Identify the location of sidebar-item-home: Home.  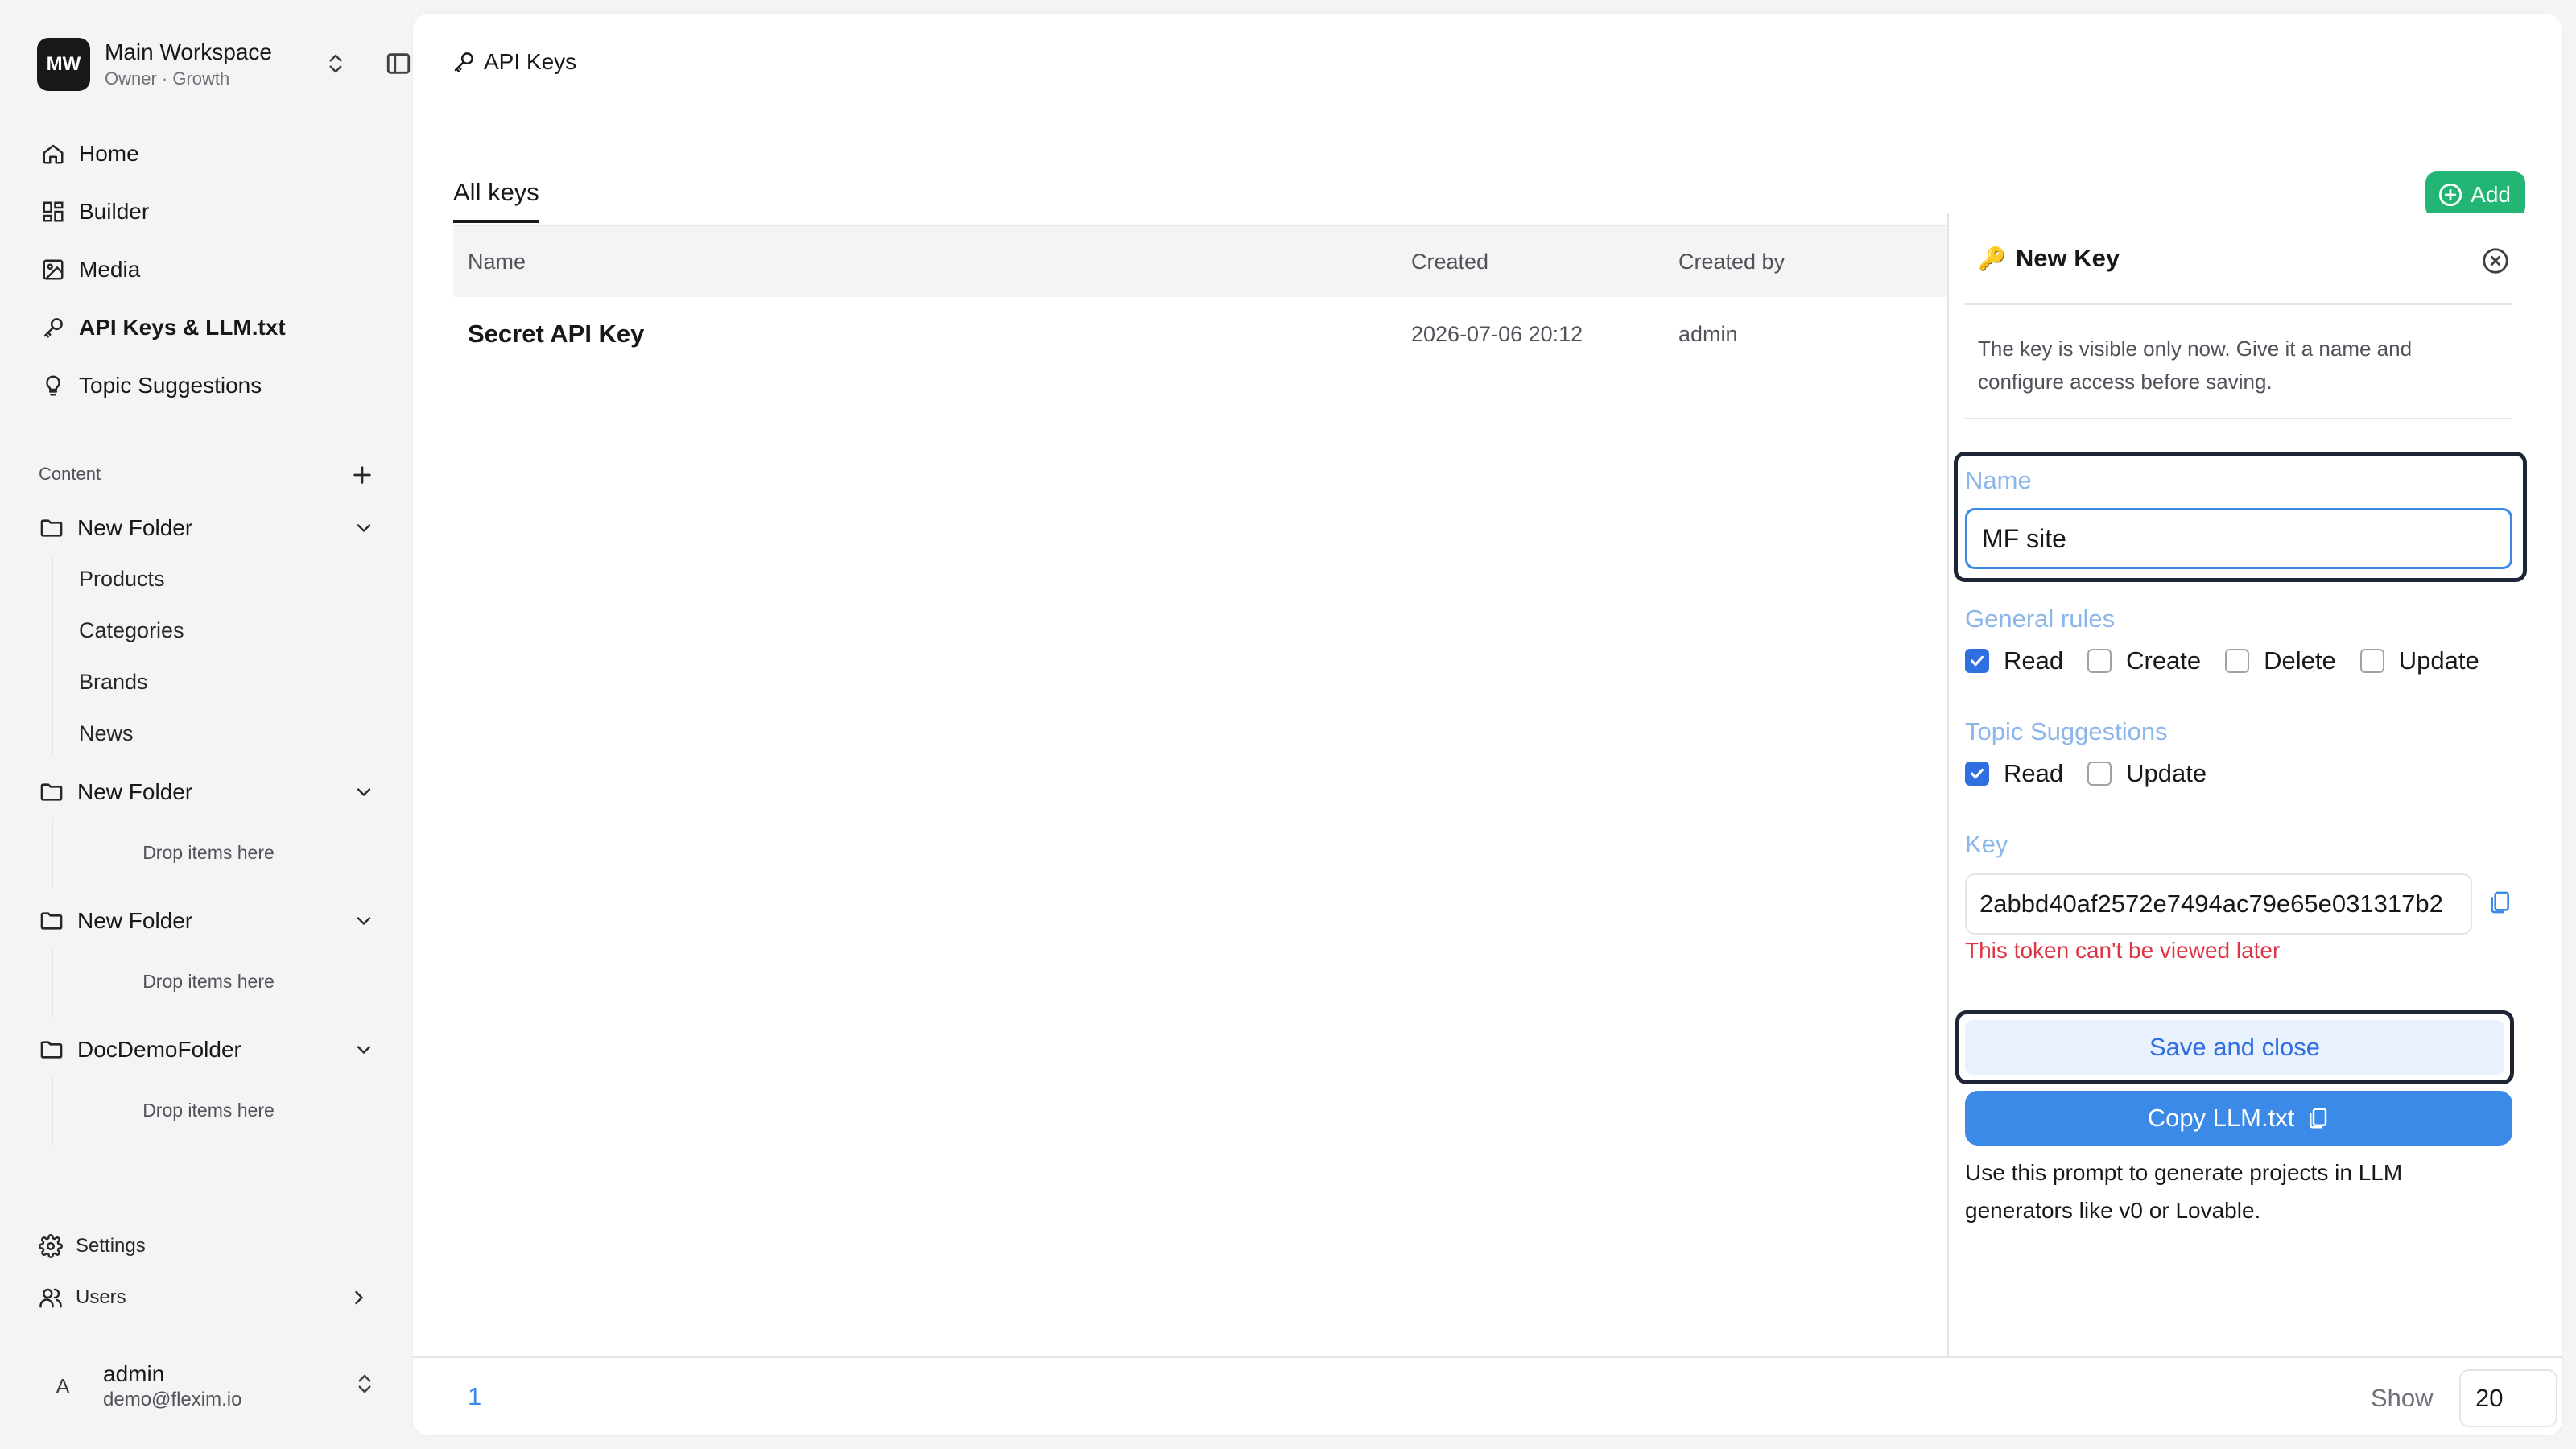
(206, 154).